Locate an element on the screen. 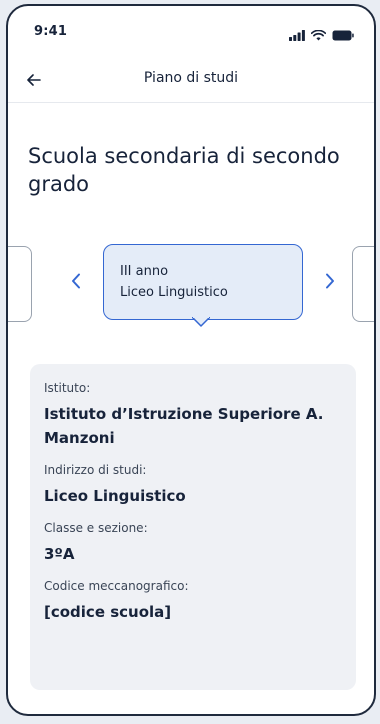  status-icons is located at coordinates (321, 35).